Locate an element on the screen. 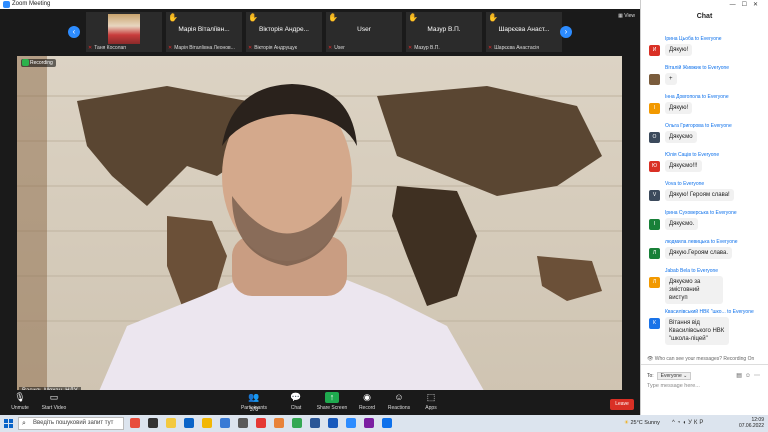  participant-name: Мазур В.П. is located at coordinates (444, 29).